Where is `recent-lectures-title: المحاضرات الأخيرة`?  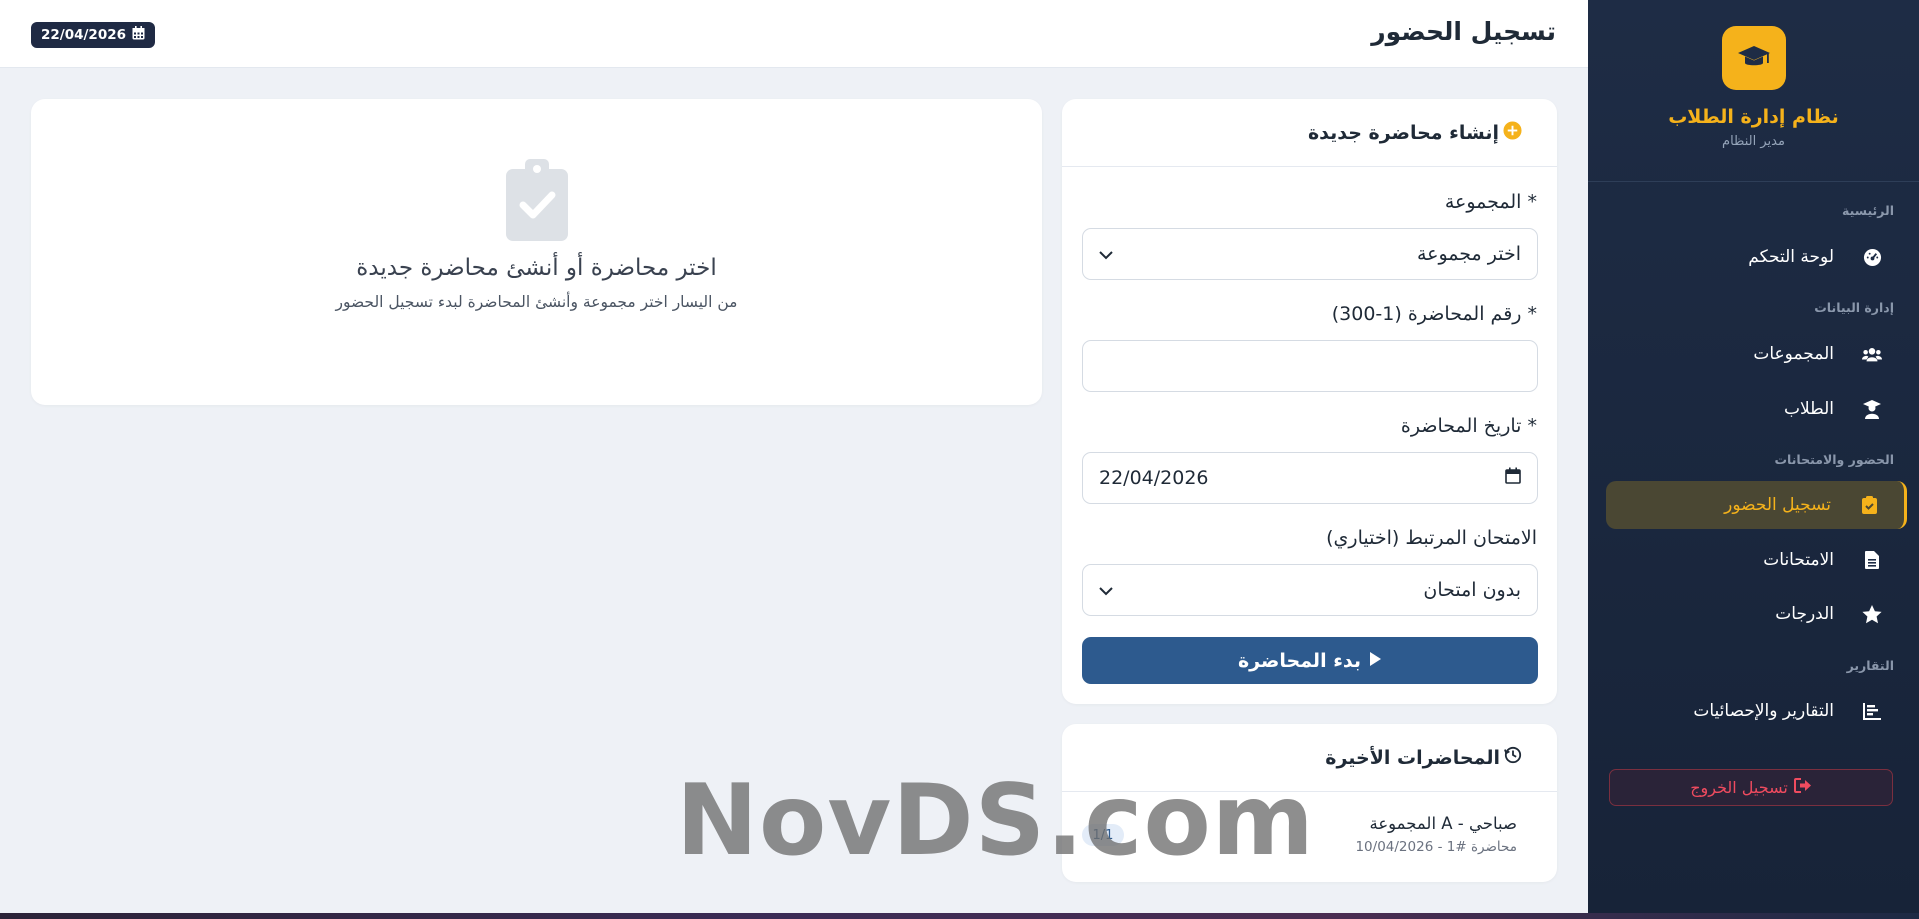 recent-lectures-title: المحاضرات الأخيرة is located at coordinates (1412, 757).